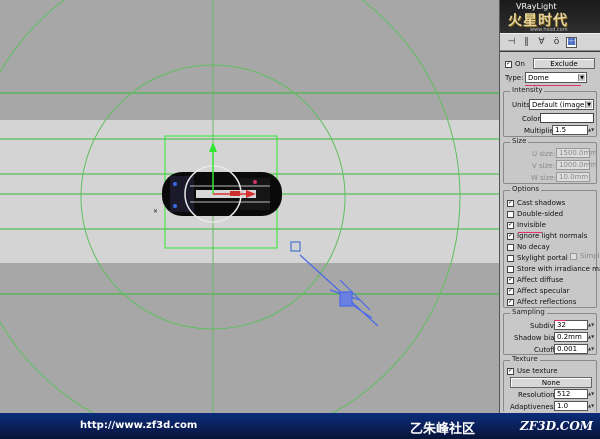 The image size is (600, 439). I want to click on option-row: ✓ Ignore light normals, so click(547, 236).